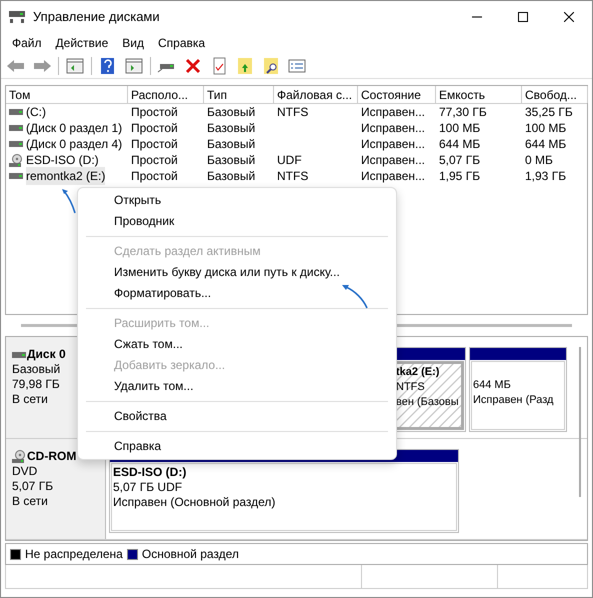  What do you see at coordinates (148, 487) in the screenshot?
I see `partition-info: 5,07 ГБ UDF` at bounding box center [148, 487].